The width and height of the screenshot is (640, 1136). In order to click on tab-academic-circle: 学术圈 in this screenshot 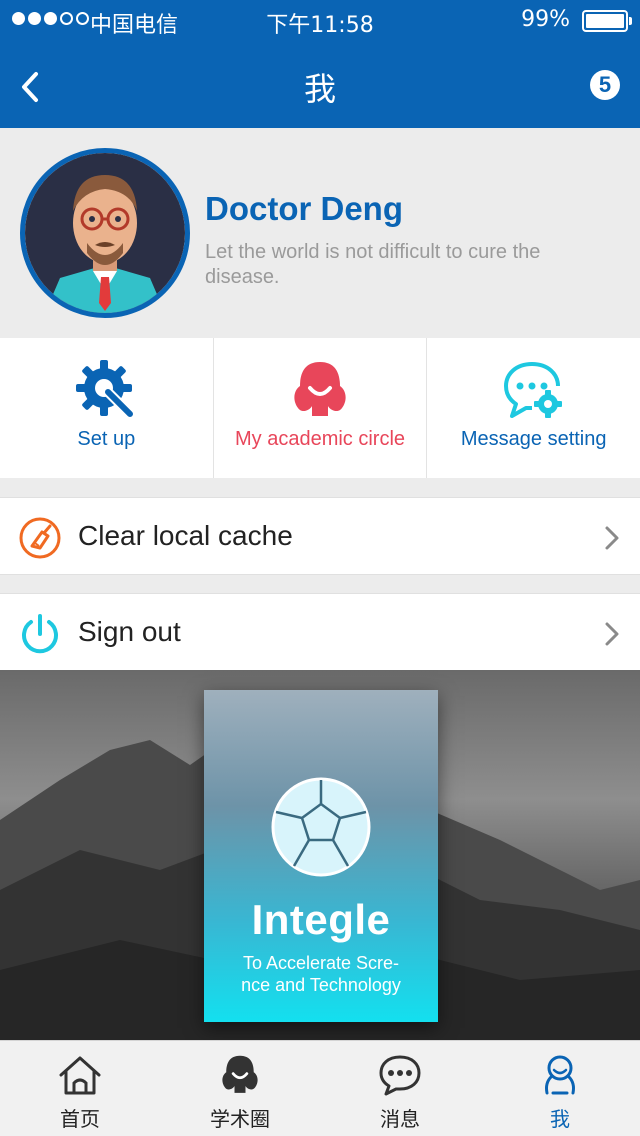, I will do `click(240, 1088)`.